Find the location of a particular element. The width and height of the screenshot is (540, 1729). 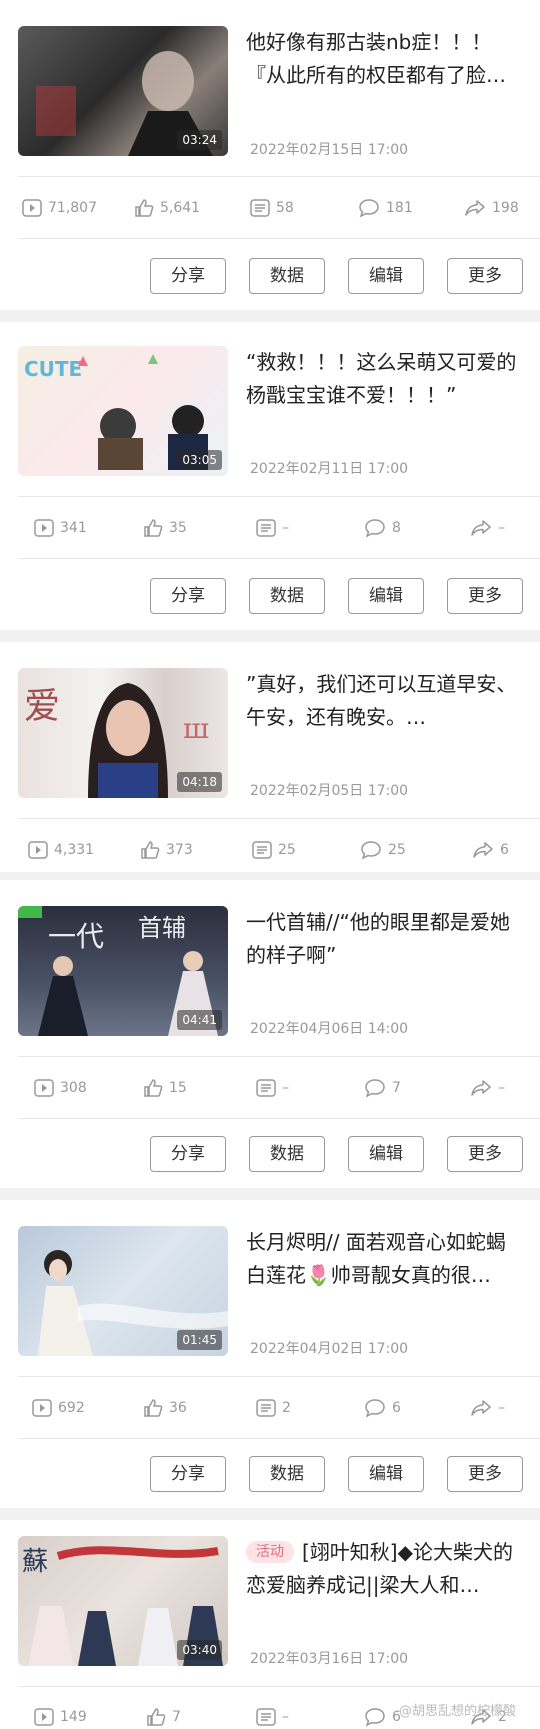

video-thumbnail: CUTE 03:05 is located at coordinates (123, 411).